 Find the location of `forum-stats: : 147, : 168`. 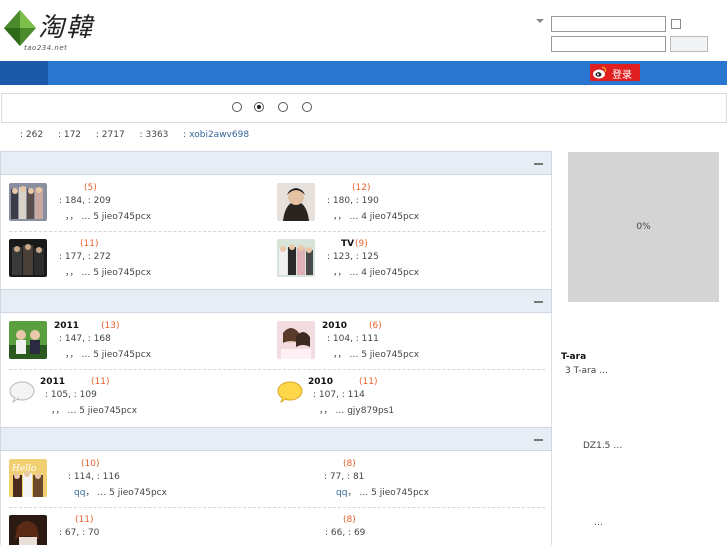

forum-stats: : 147, : 168 is located at coordinates (85, 339).